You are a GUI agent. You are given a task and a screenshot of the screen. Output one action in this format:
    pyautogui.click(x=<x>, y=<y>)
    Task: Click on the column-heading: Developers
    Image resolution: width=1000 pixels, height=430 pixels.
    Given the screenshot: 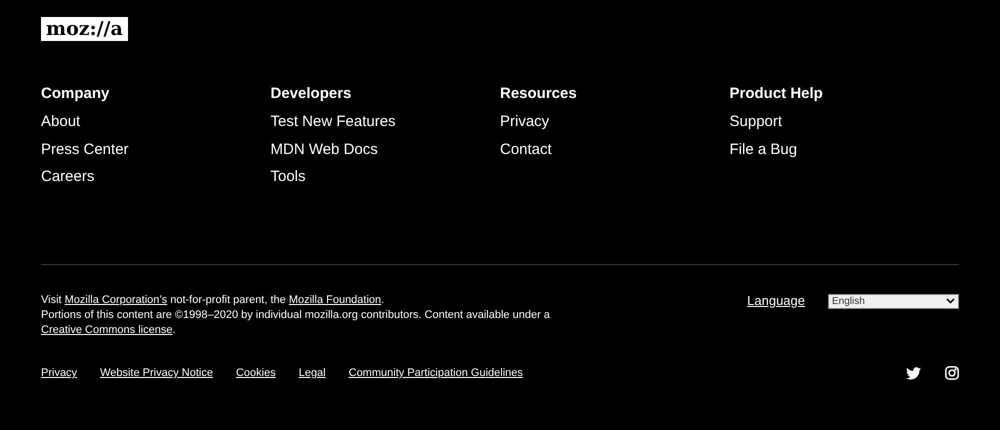 What is the action you would take?
    pyautogui.click(x=311, y=94)
    